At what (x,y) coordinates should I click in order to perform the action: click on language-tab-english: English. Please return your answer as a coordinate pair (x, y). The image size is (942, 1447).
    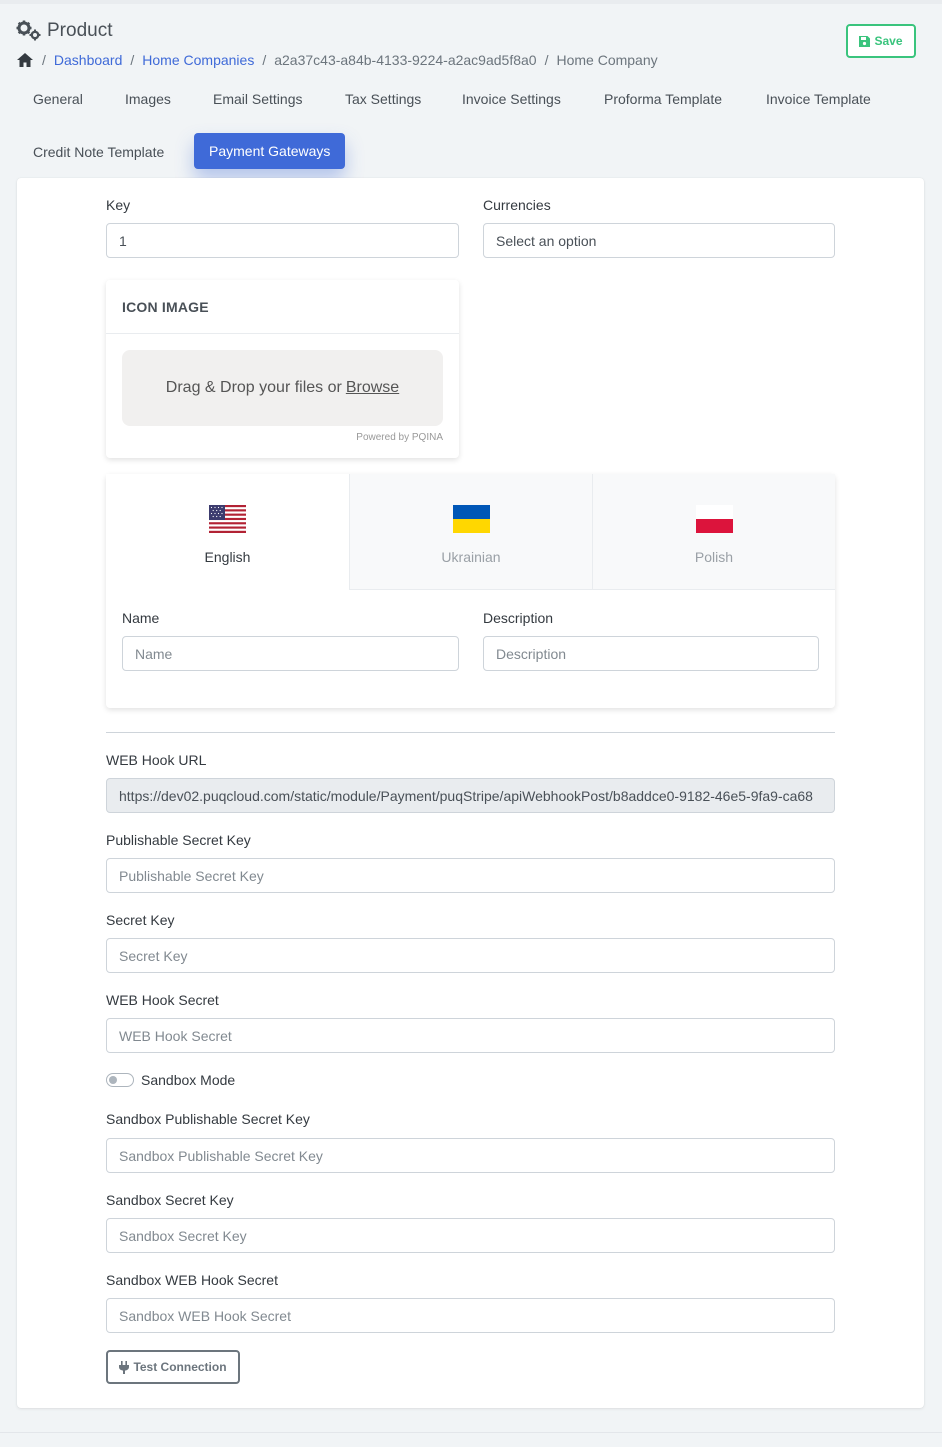
    Looking at the image, I should click on (227, 532).